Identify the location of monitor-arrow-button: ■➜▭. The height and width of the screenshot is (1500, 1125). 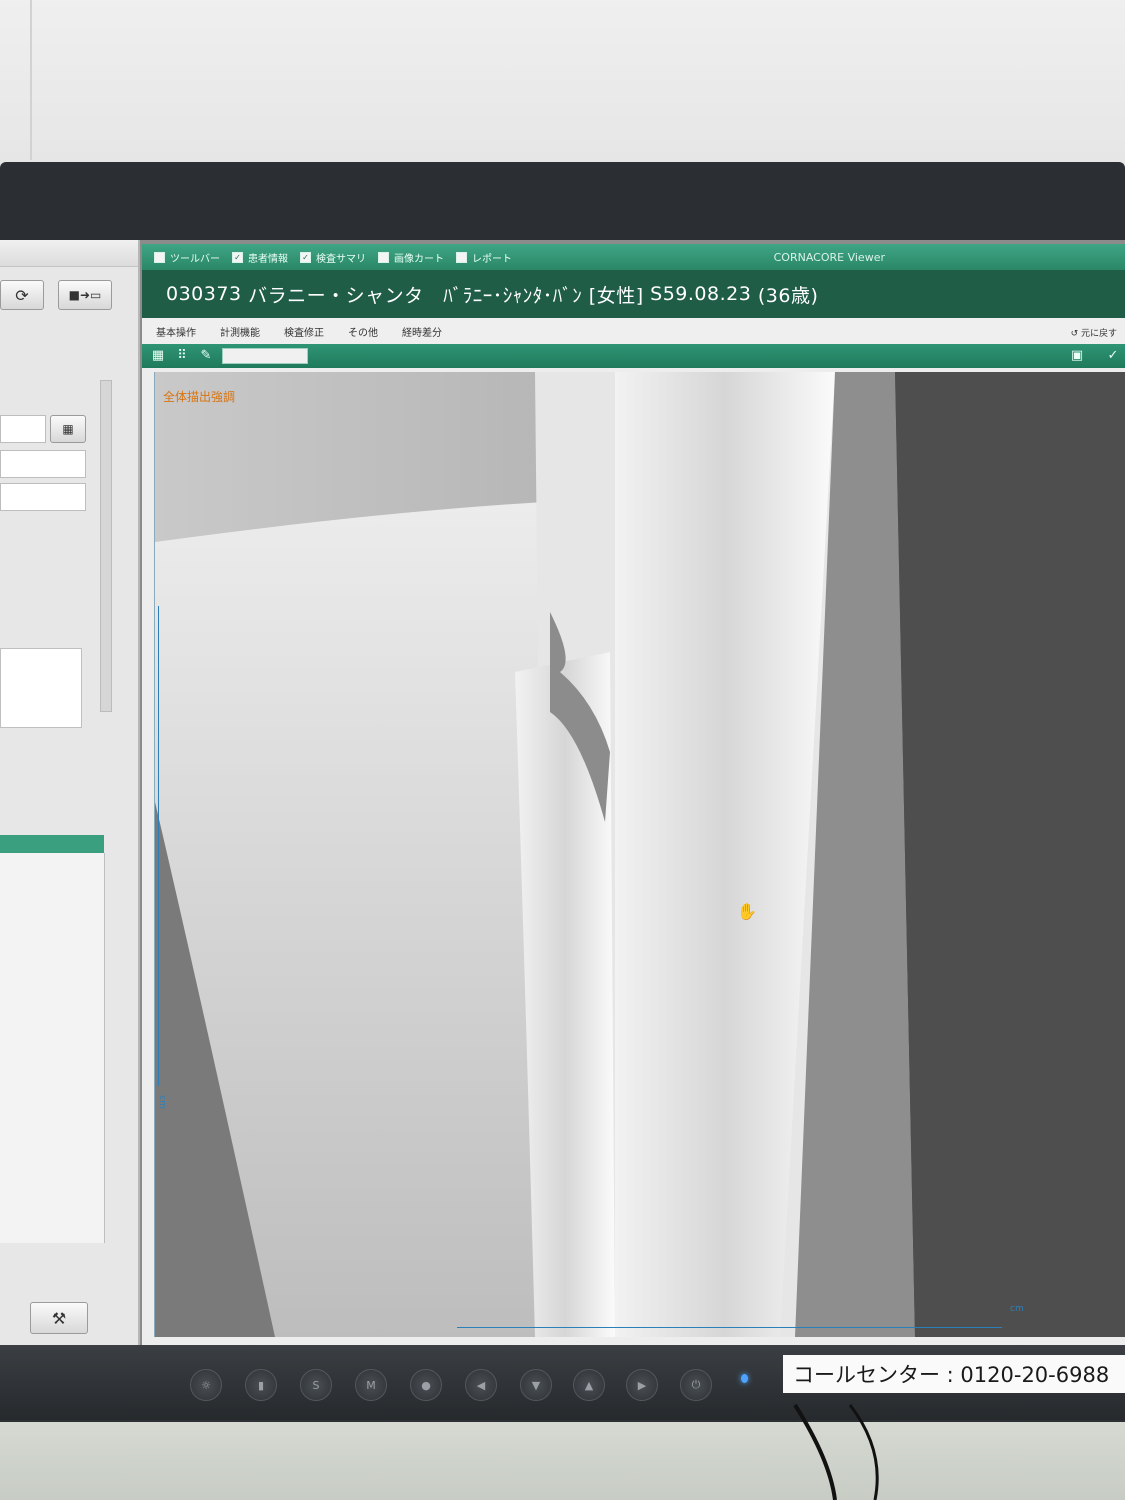
(85, 295).